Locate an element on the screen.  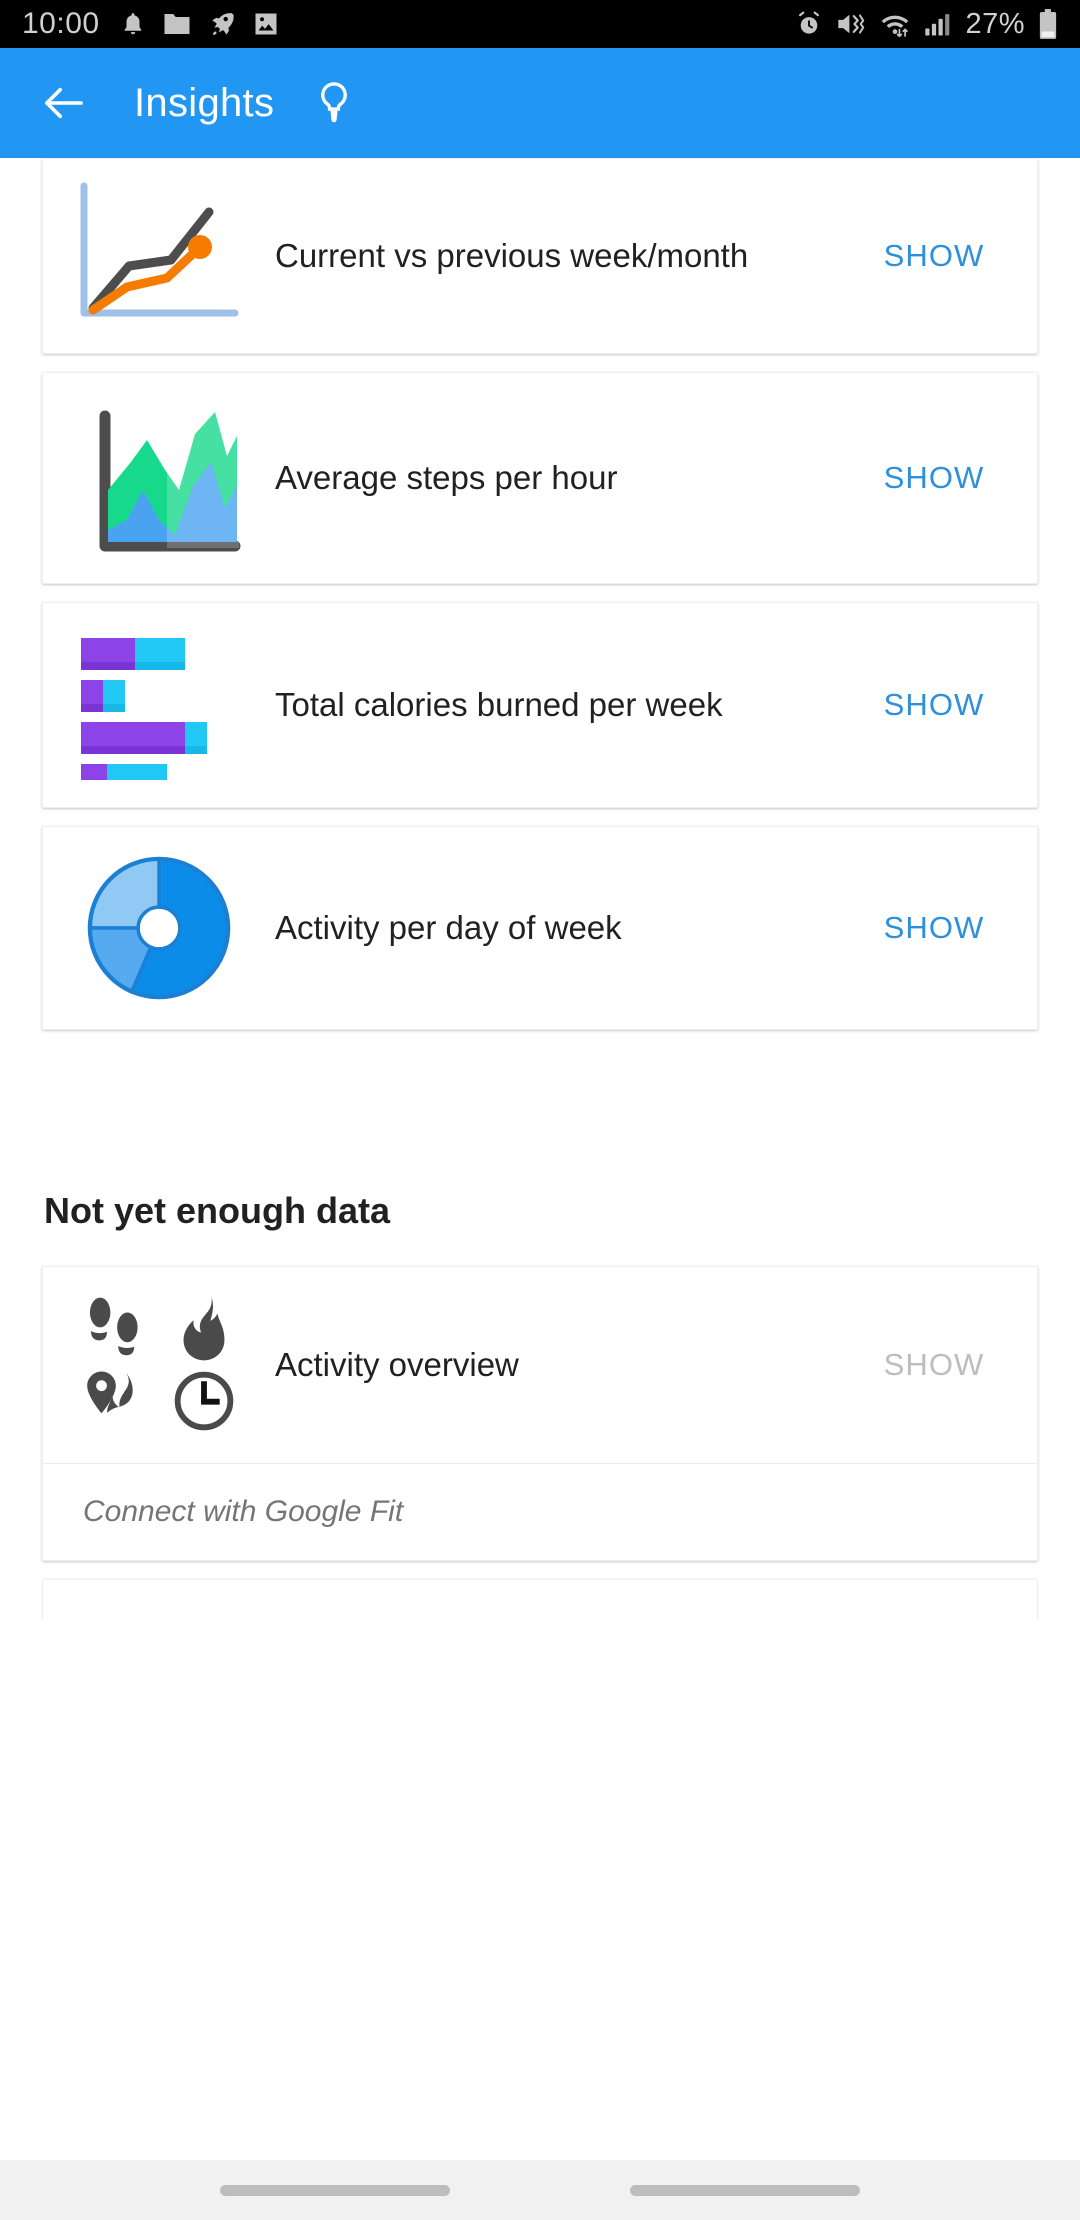
status-bar: 10:00 27% is located at coordinates (540, 24).